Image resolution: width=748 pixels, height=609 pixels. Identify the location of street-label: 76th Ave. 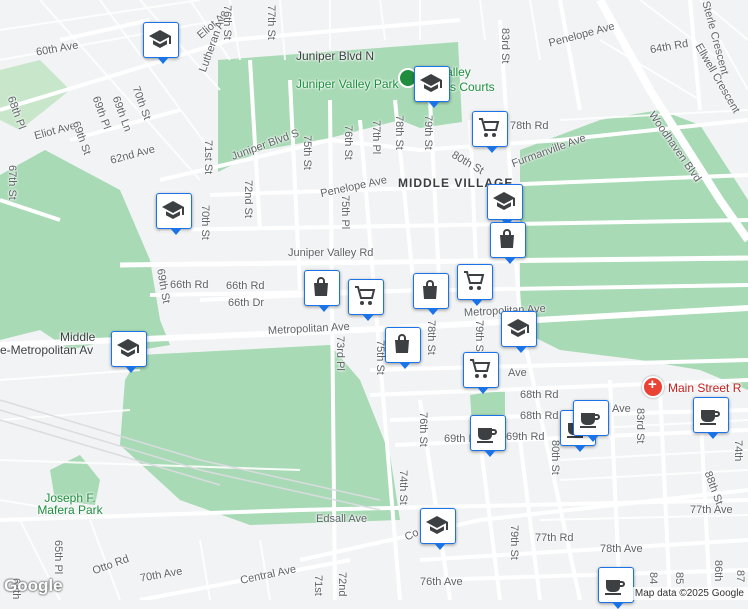
(441, 582).